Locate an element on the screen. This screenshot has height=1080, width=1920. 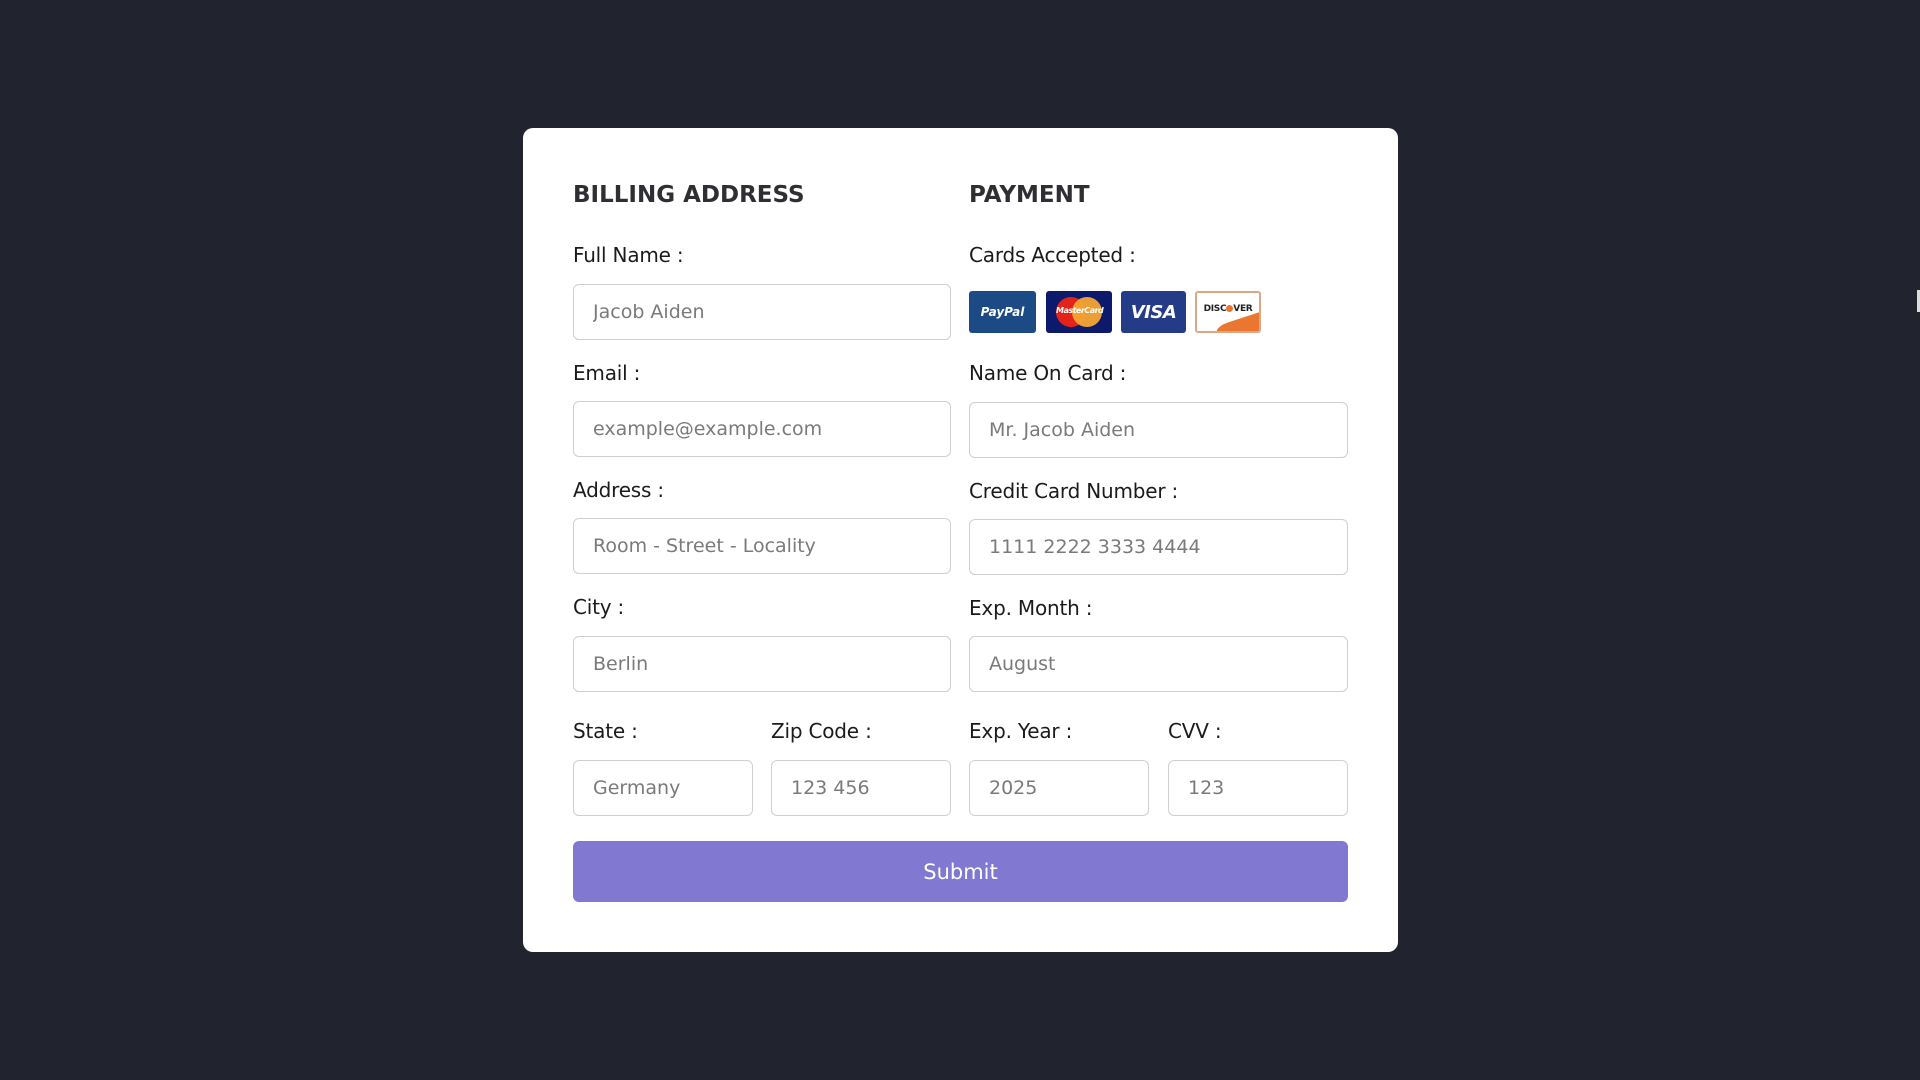
exp-year-input is located at coordinates (1059, 788).